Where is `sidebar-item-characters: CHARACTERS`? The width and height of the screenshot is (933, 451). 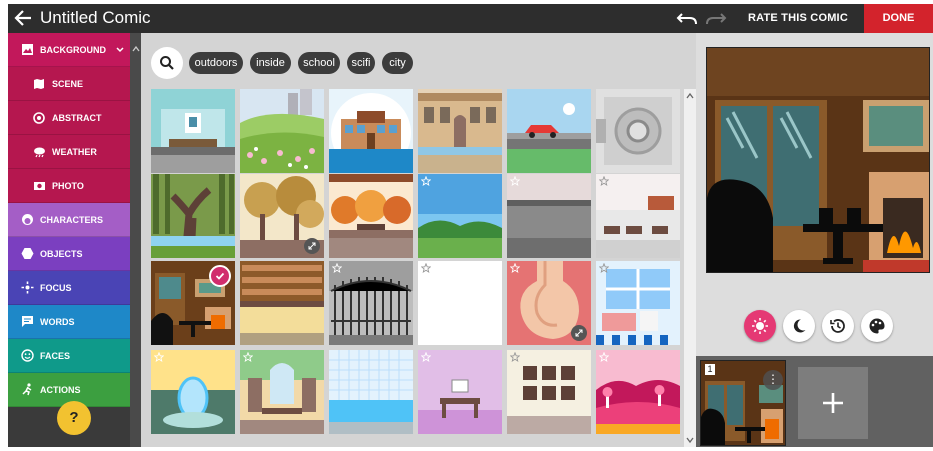
sidebar-item-characters: CHARACTERS is located at coordinates (69, 220).